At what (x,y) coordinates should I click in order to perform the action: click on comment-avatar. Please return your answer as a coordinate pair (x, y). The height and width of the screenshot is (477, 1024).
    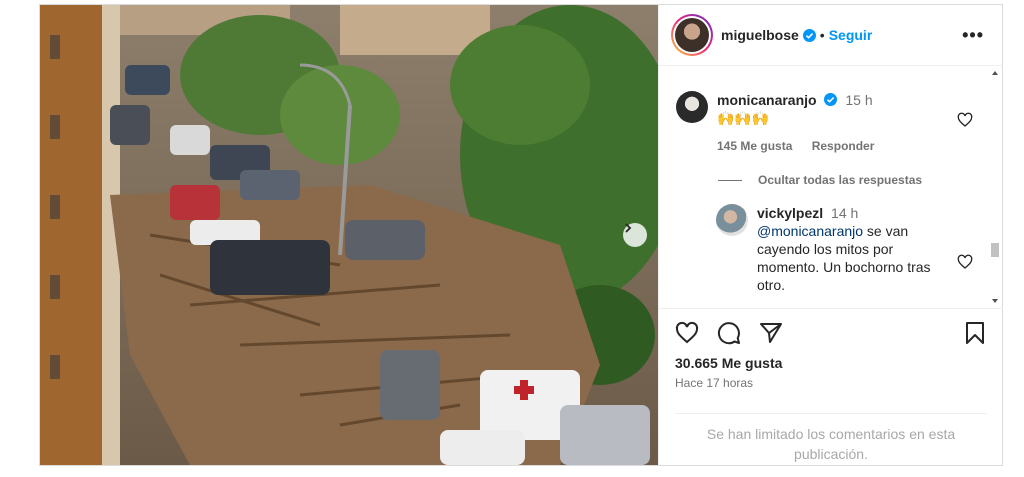
    Looking at the image, I should click on (692, 107).